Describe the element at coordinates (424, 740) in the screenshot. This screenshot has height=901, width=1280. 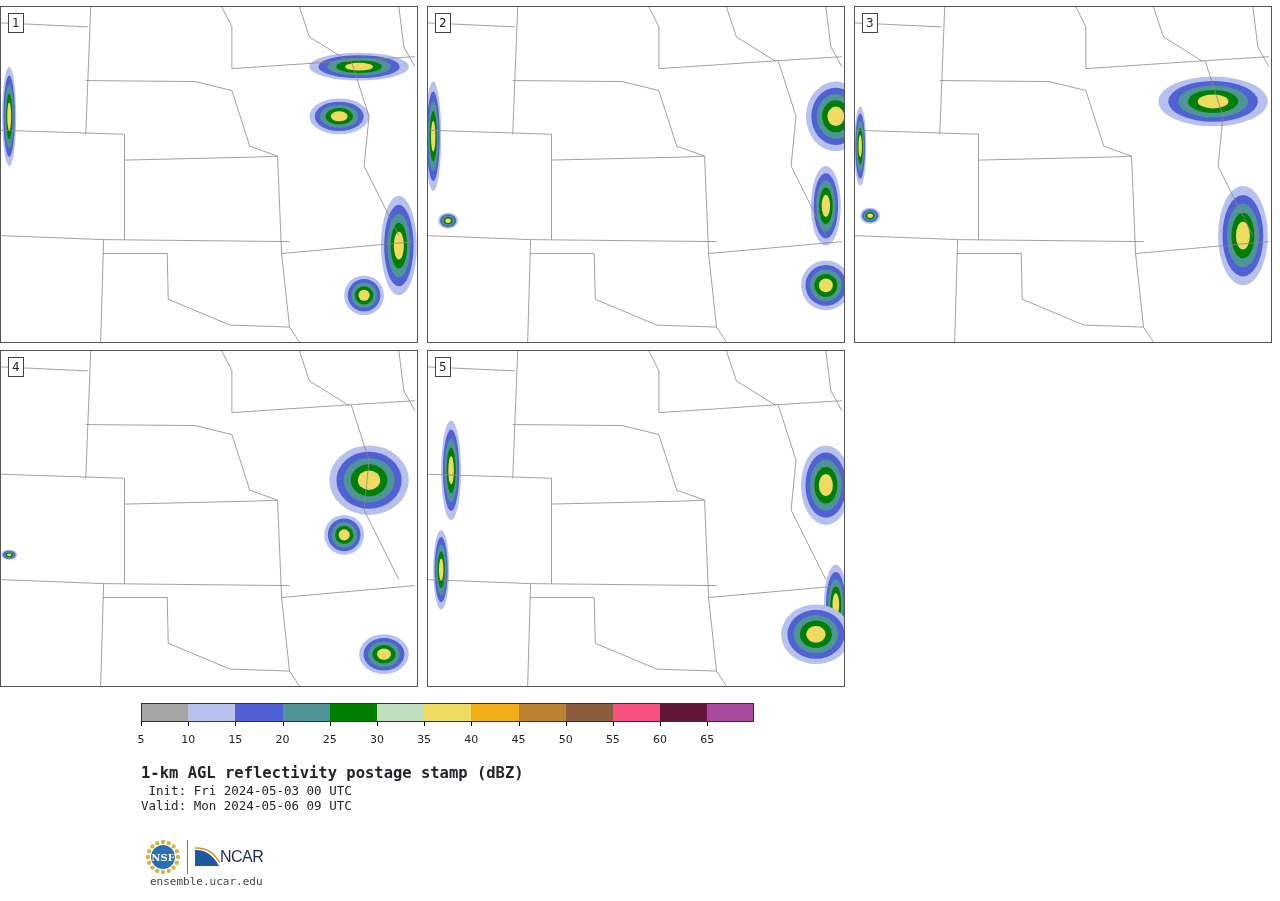
I see `tick-label: 35` at that location.